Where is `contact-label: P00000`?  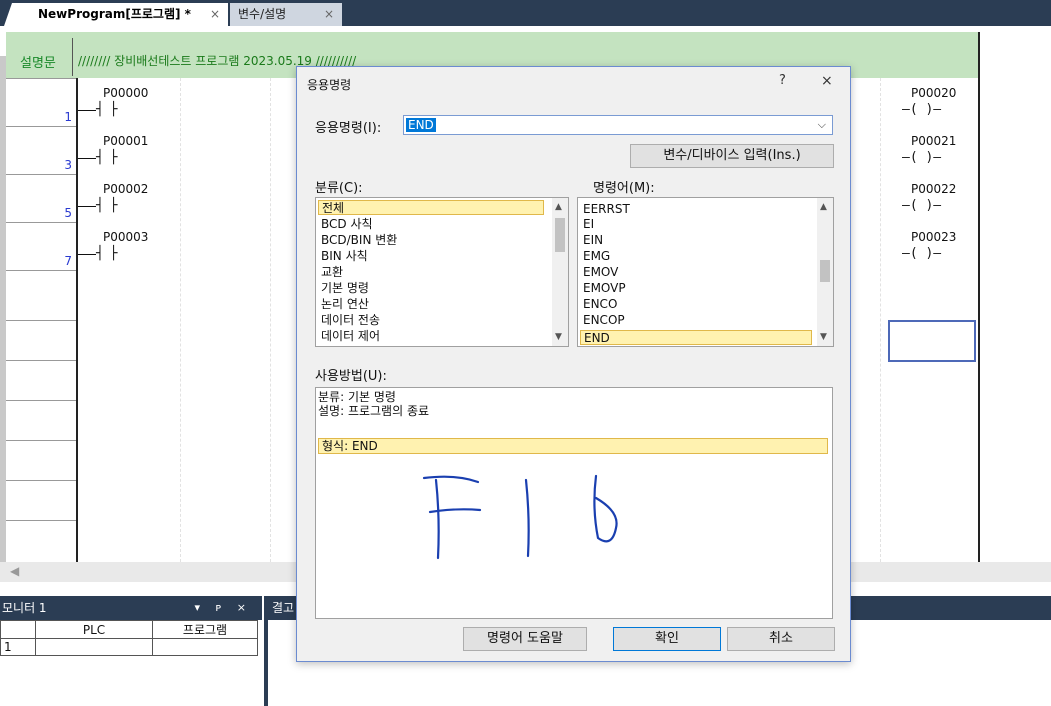
contact-label: P00000 is located at coordinates (126, 93).